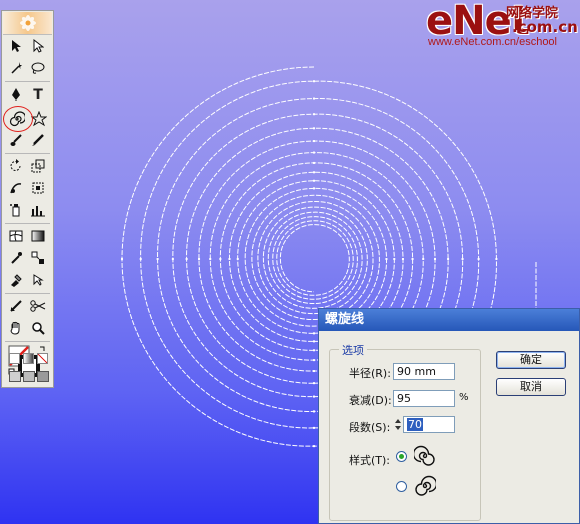 The image size is (580, 524). Describe the element at coordinates (531, 387) in the screenshot. I see `cancel-button: 取消` at that location.